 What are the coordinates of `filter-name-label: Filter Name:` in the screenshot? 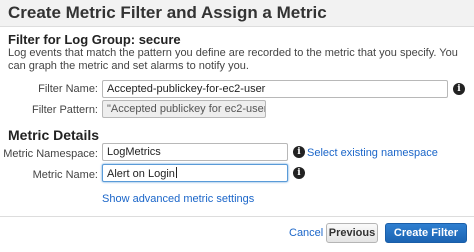 It's located at (68, 89).